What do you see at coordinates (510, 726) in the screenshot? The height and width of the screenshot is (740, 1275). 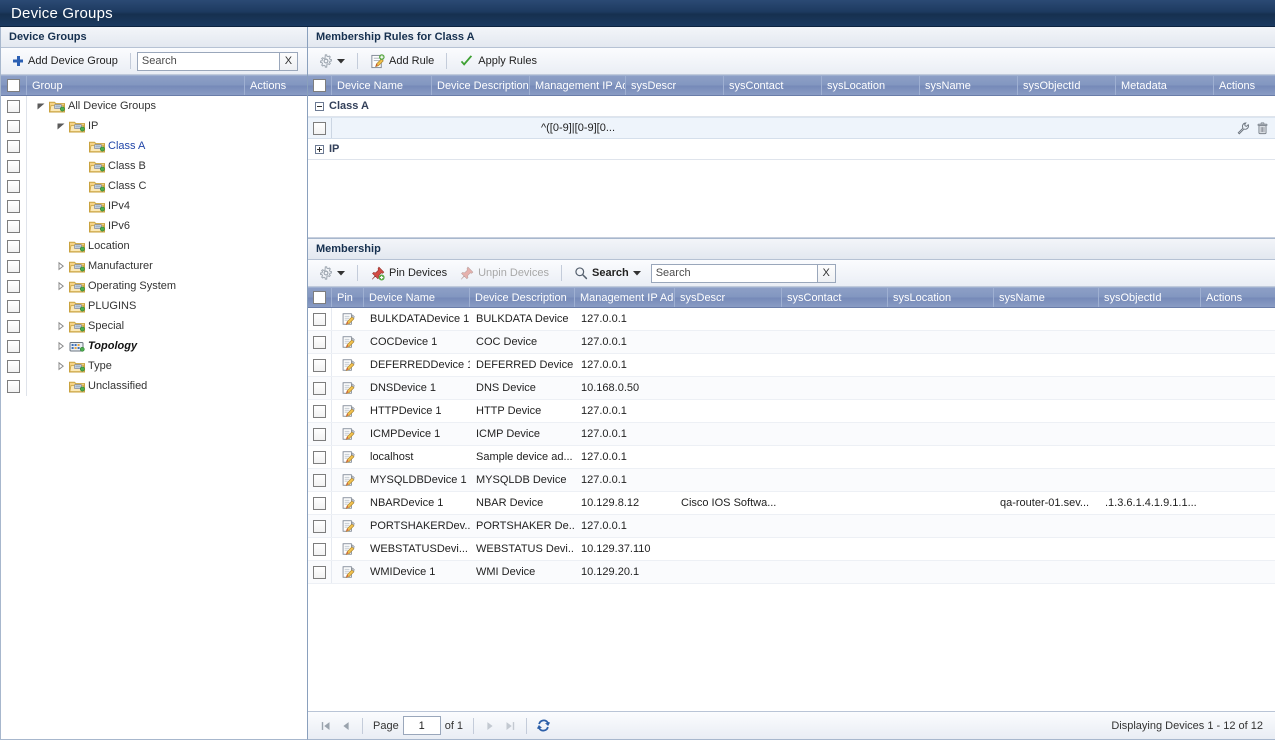 I see `last-page-button` at bounding box center [510, 726].